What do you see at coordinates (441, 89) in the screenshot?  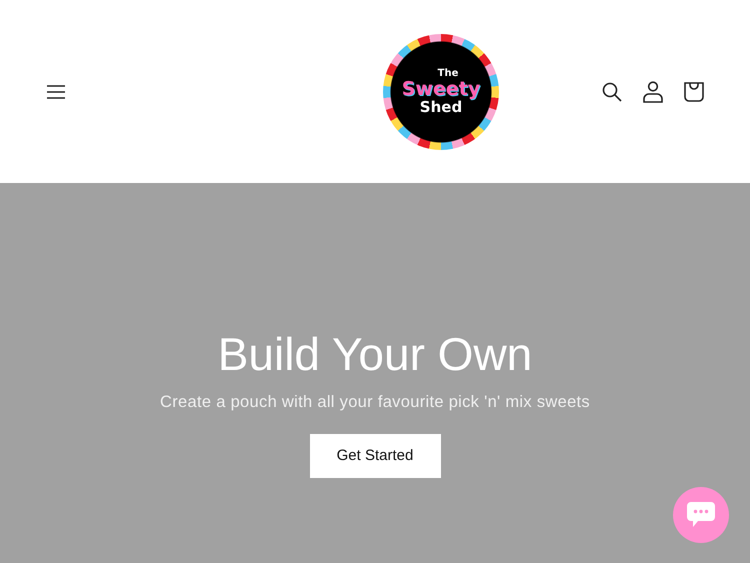 I see `logo-text: Sweety` at bounding box center [441, 89].